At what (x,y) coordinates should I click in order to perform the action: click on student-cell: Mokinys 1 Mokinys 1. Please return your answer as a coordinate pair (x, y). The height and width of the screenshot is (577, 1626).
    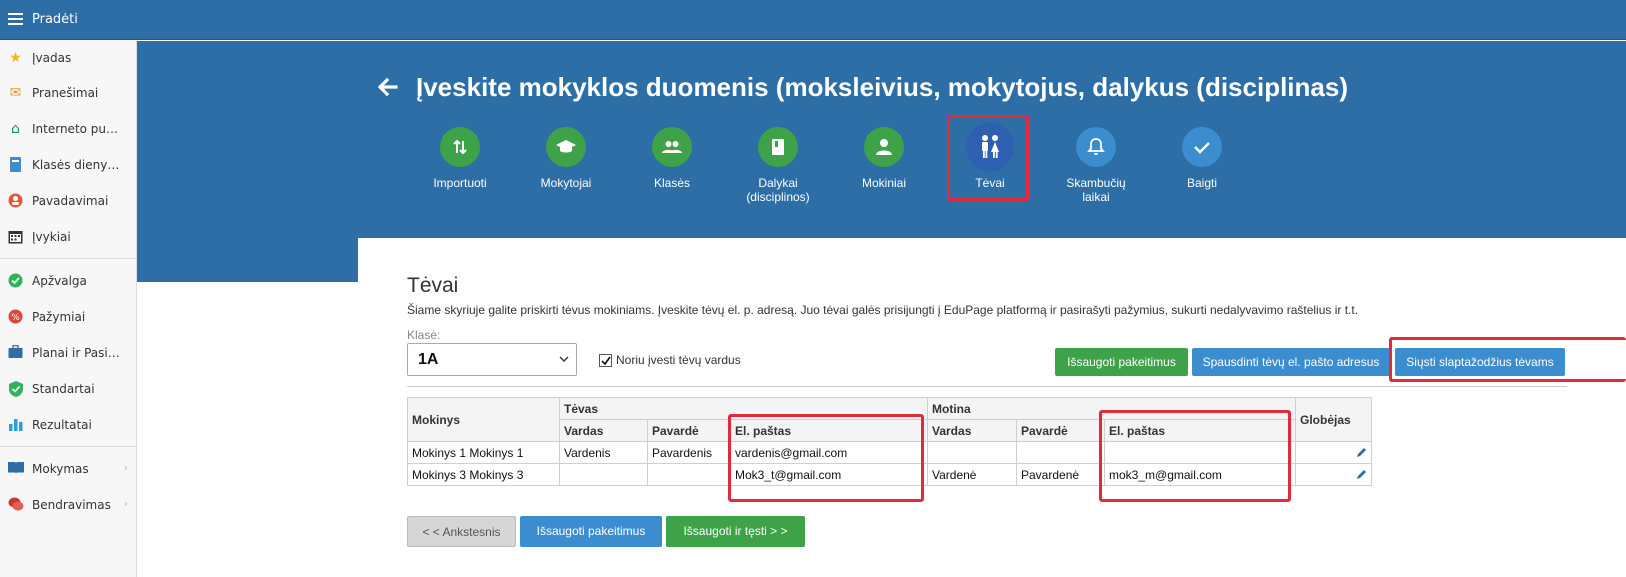
    Looking at the image, I should click on (483, 452).